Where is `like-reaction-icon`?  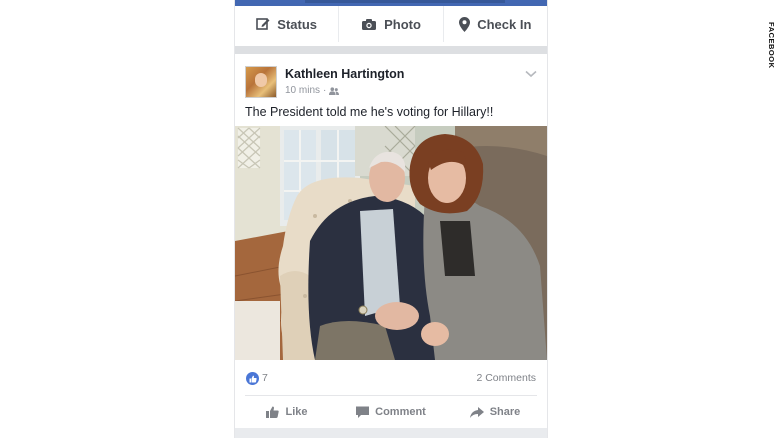 like-reaction-icon is located at coordinates (252, 378).